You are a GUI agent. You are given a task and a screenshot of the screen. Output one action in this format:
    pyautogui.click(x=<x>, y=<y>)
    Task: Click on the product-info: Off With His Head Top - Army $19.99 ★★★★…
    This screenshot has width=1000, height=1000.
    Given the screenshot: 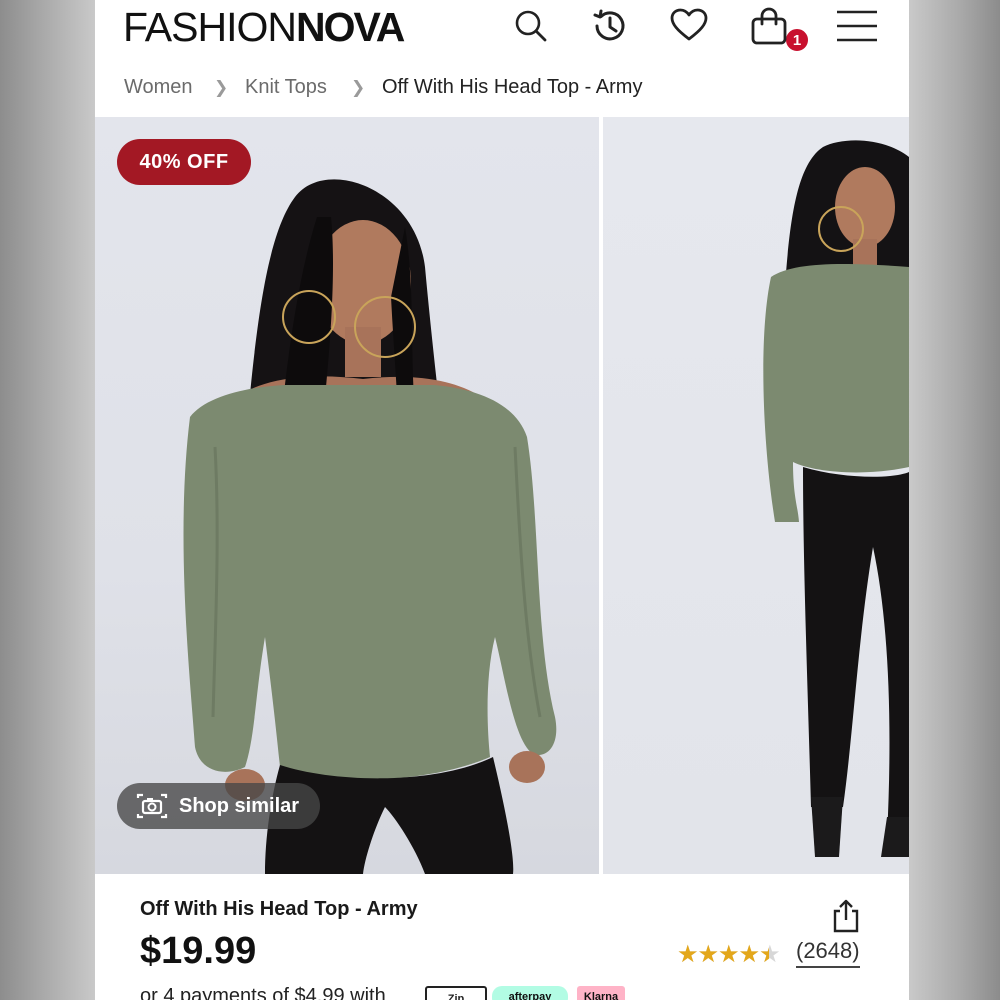 What is the action you would take?
    pyautogui.click(x=502, y=937)
    